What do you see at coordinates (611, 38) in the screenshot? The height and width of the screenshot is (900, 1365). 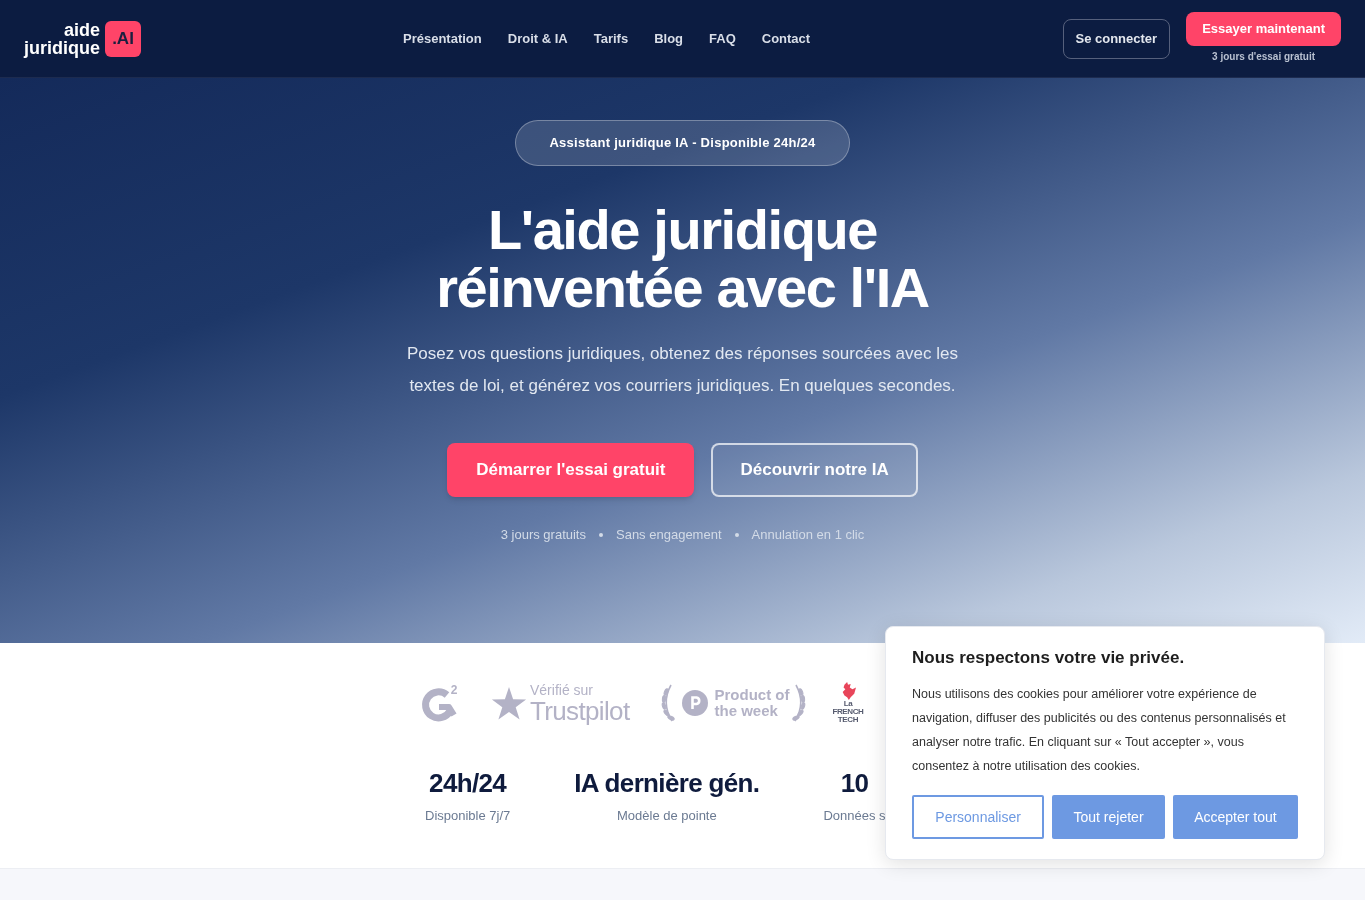 I see `nav-link: Tarifs` at bounding box center [611, 38].